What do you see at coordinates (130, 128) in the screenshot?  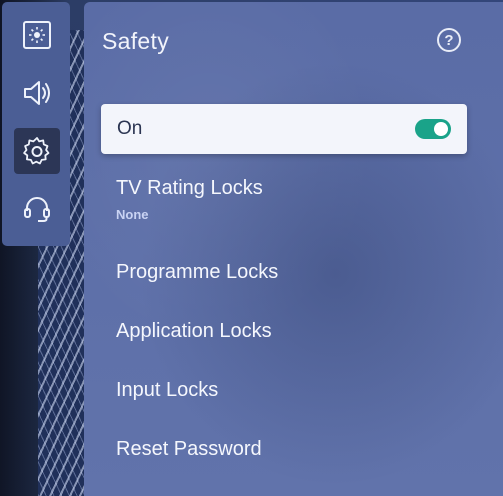 I see `toggle-label: On` at bounding box center [130, 128].